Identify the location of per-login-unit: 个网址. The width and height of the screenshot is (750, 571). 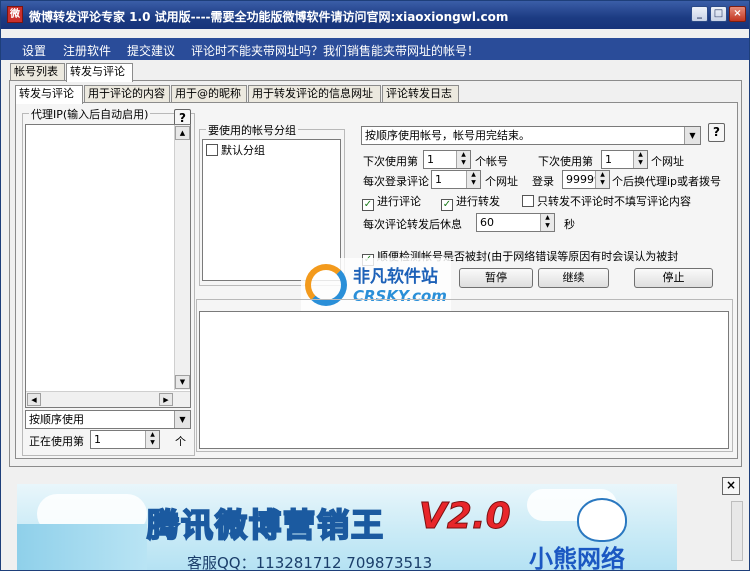
(501, 181).